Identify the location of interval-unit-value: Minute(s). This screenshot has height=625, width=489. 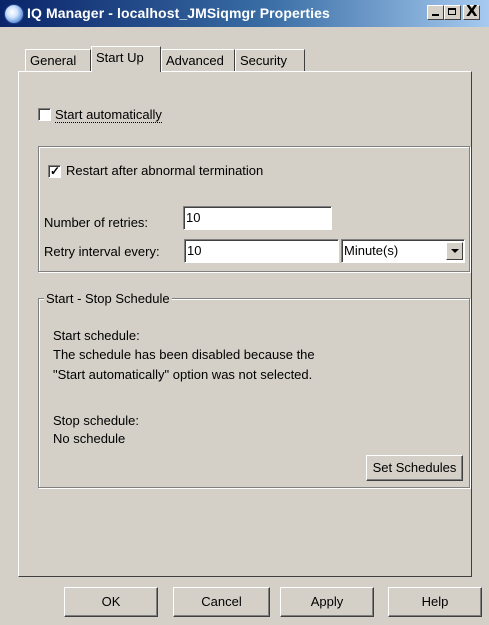
(371, 250).